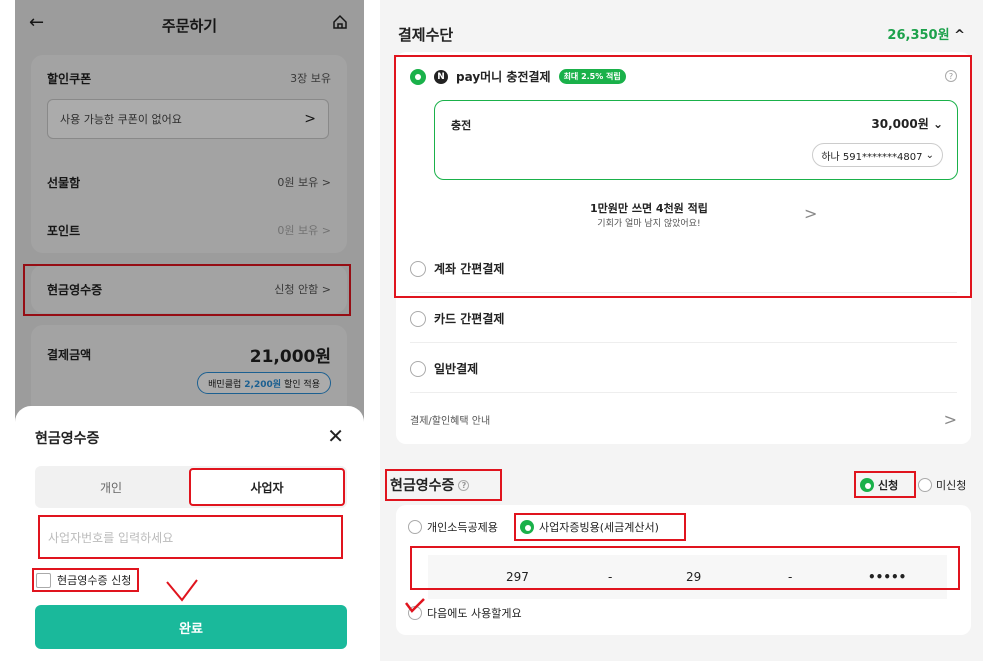 This screenshot has width=983, height=661. Describe the element at coordinates (464, 485) in the screenshot. I see `help-icon: ?` at that location.